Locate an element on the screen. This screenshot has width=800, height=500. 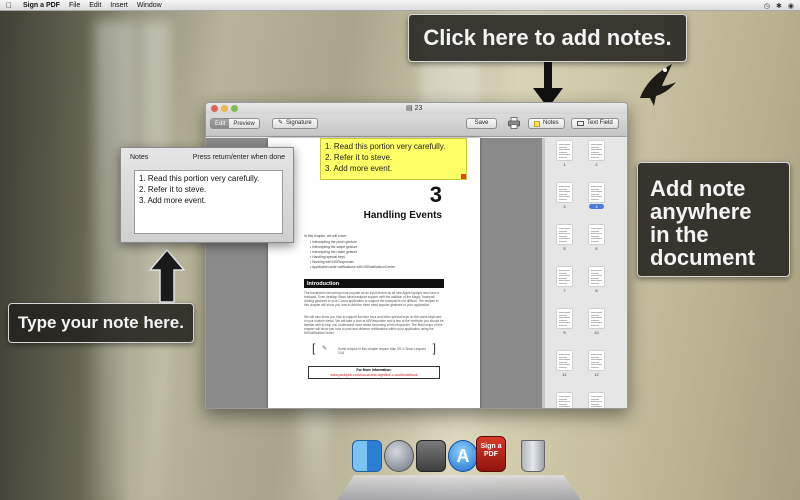
image-capture-icon is located at coordinates (431, 456).